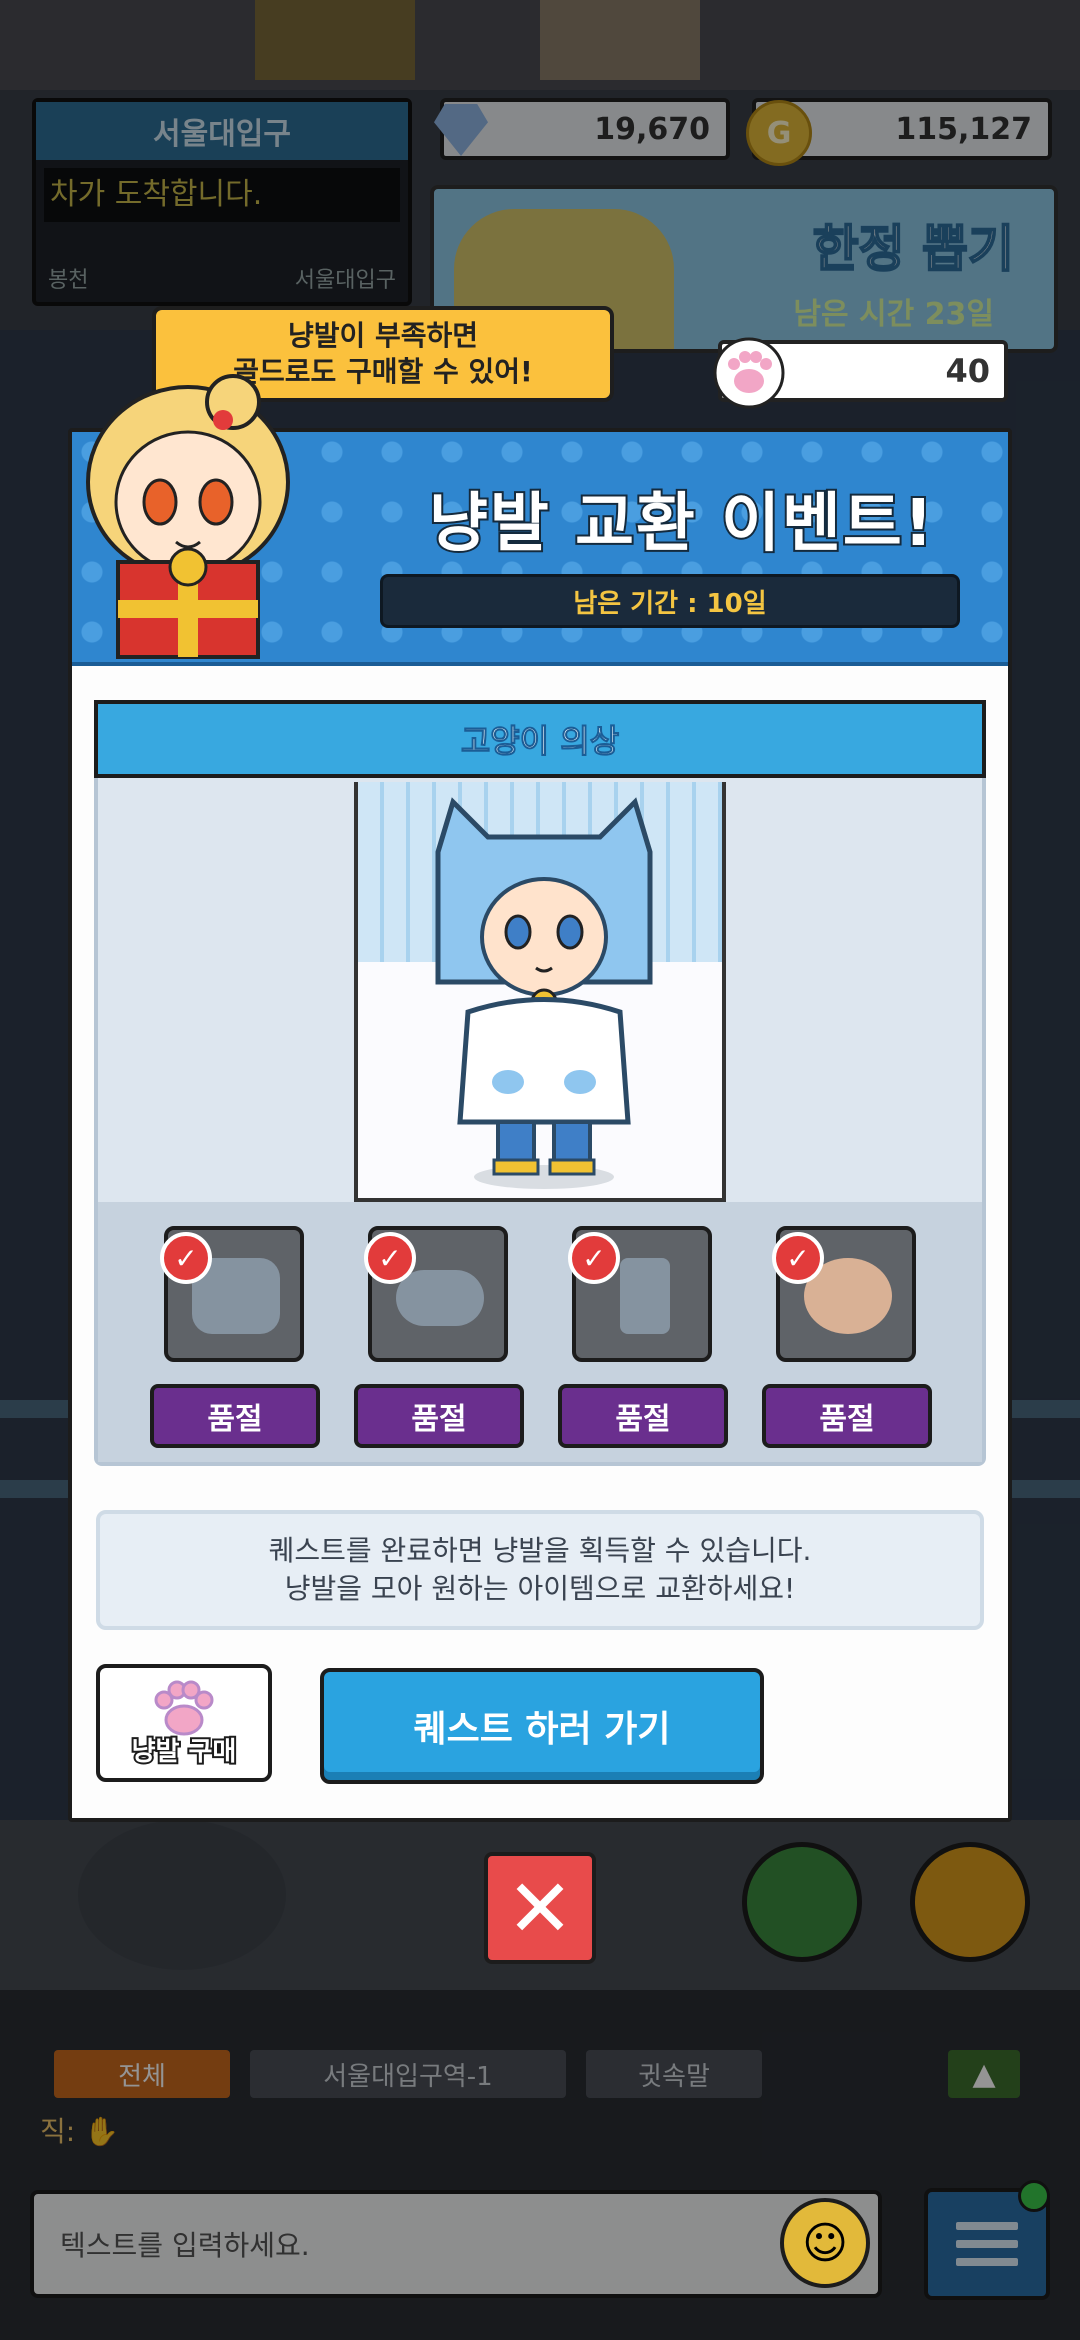 Image resolution: width=1080 pixels, height=2340 pixels. Describe the element at coordinates (540, 1550) in the screenshot. I see `info-line-1: 퀘스트를 완료하면 냥발을 획득할 수 있습니다.` at that location.